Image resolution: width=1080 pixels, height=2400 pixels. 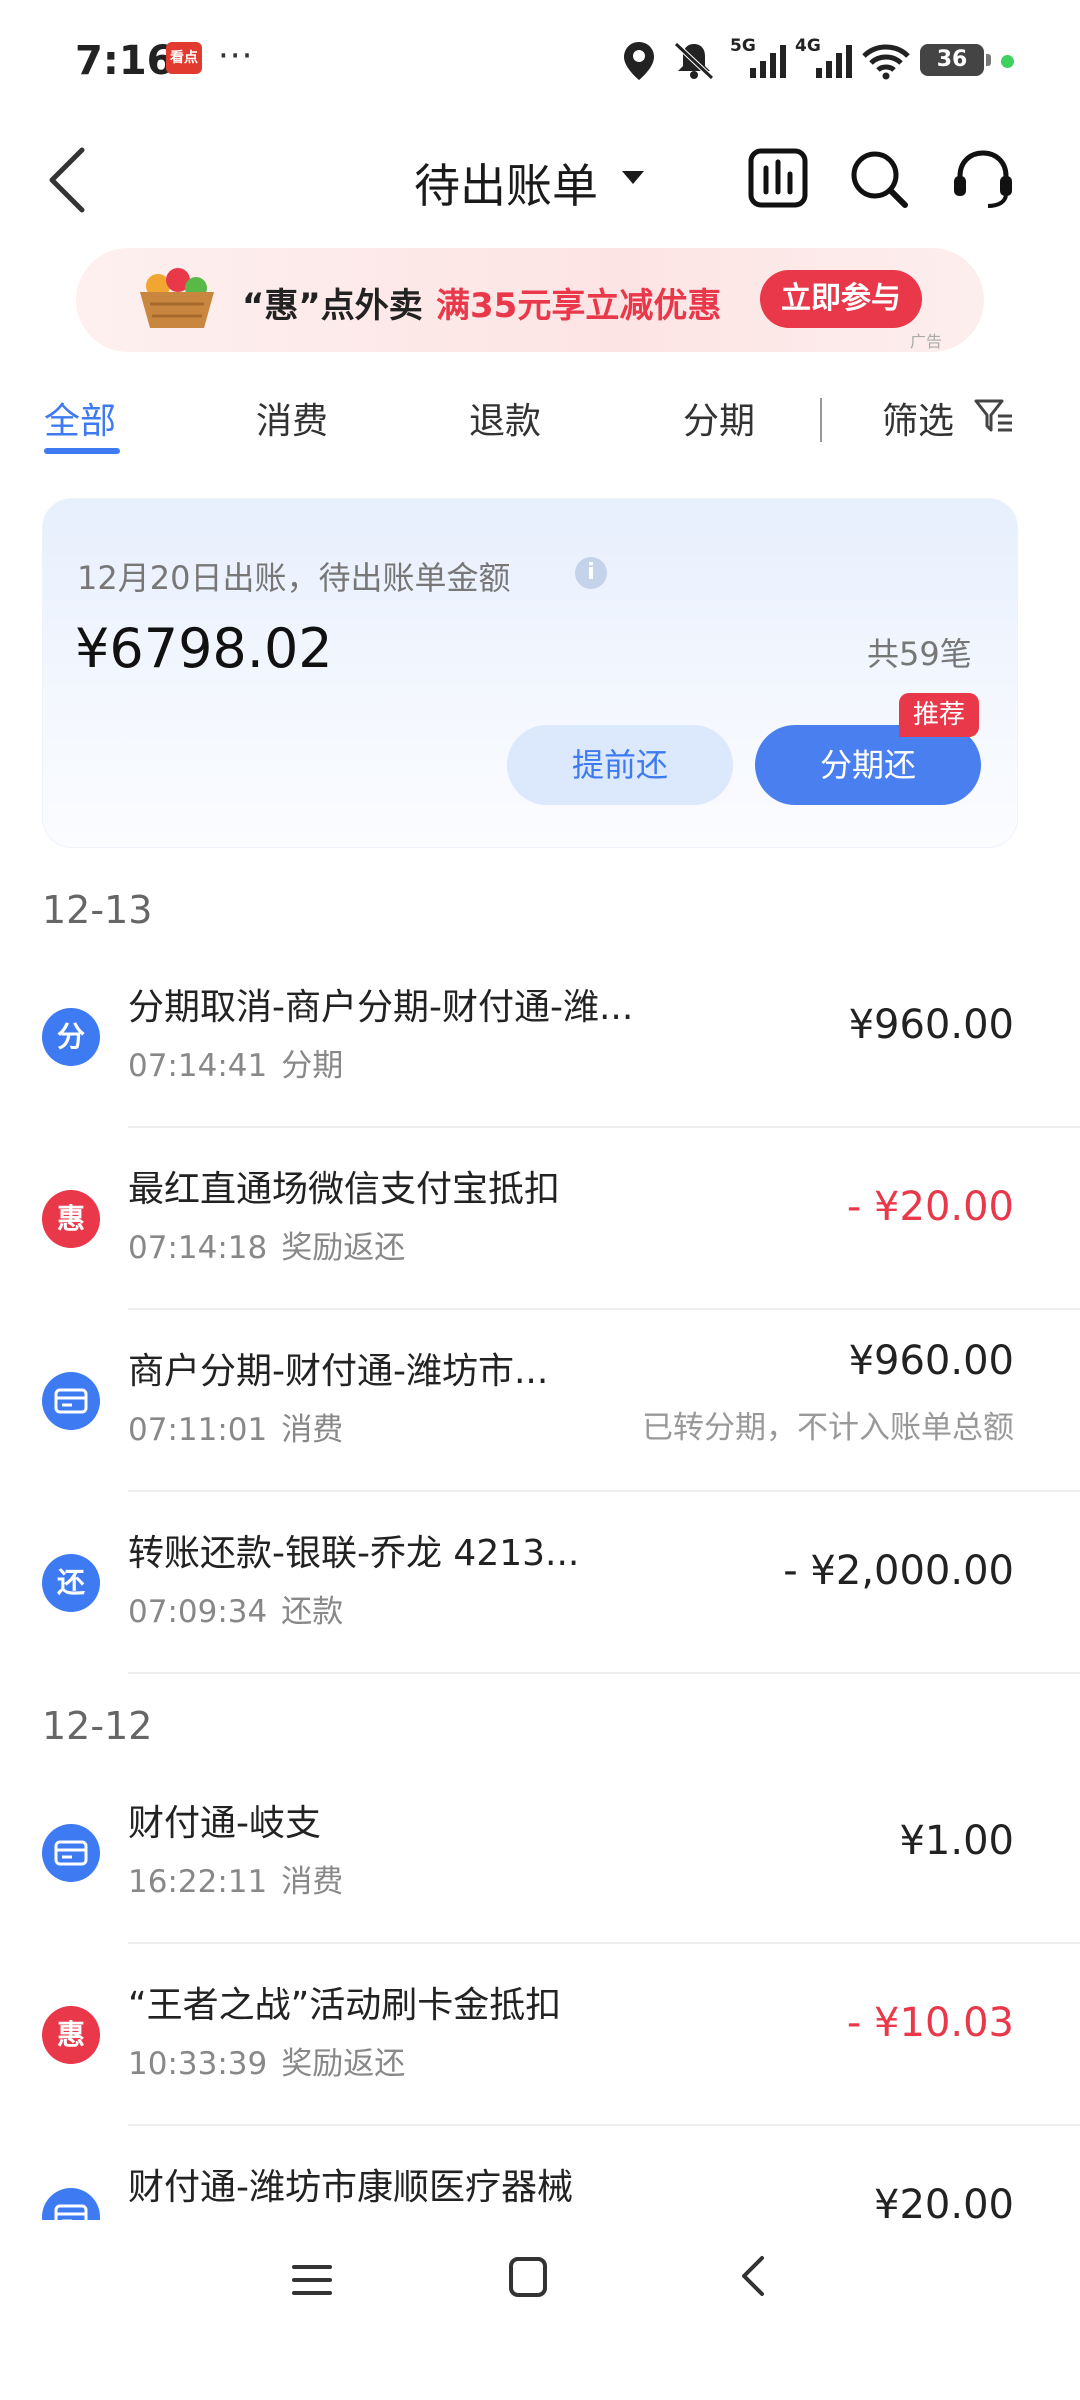 I want to click on transaction-time: 07:09:34, so click(x=198, y=1612).